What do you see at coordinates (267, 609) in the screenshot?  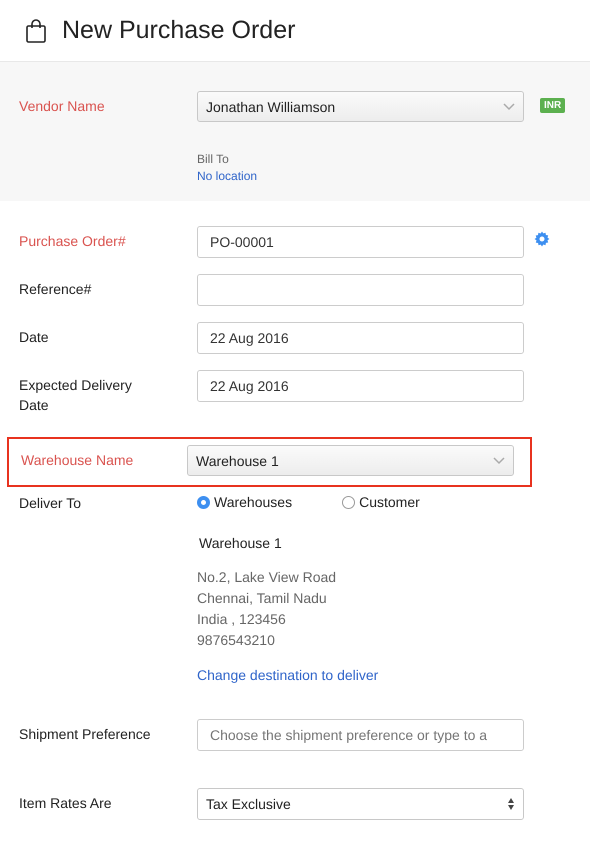 I see `address-text: No.2, Lake View Road Chennai, Tamil Nadu India , 123456 9876543210` at bounding box center [267, 609].